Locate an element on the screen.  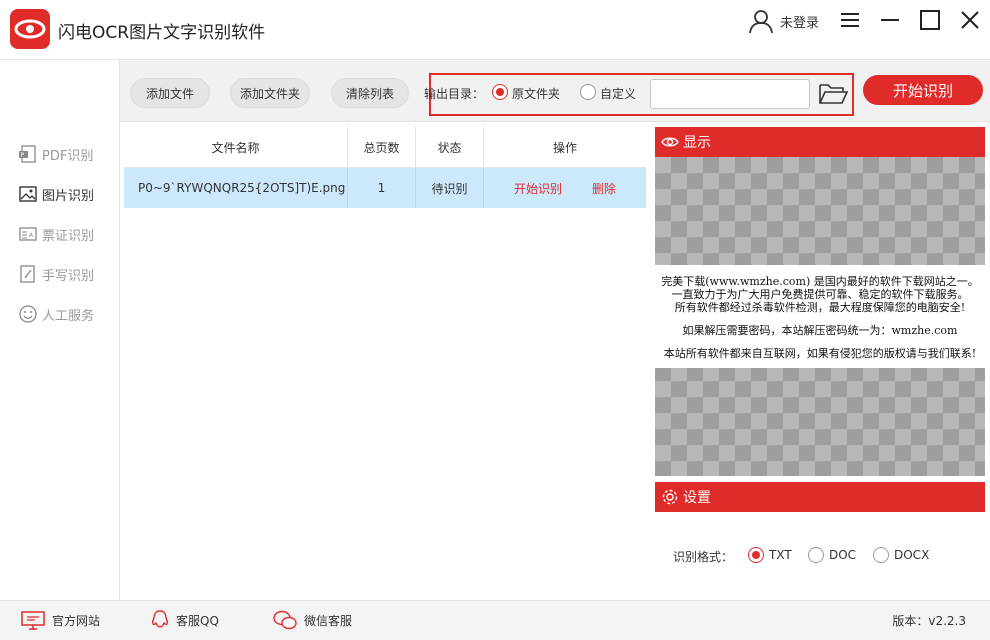
preview-title: 显示 is located at coordinates (697, 143).